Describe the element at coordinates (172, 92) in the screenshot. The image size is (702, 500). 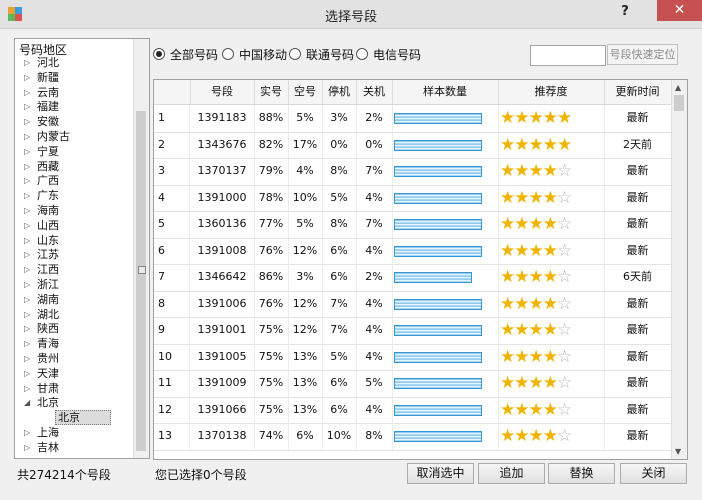
I see `column-header` at that location.